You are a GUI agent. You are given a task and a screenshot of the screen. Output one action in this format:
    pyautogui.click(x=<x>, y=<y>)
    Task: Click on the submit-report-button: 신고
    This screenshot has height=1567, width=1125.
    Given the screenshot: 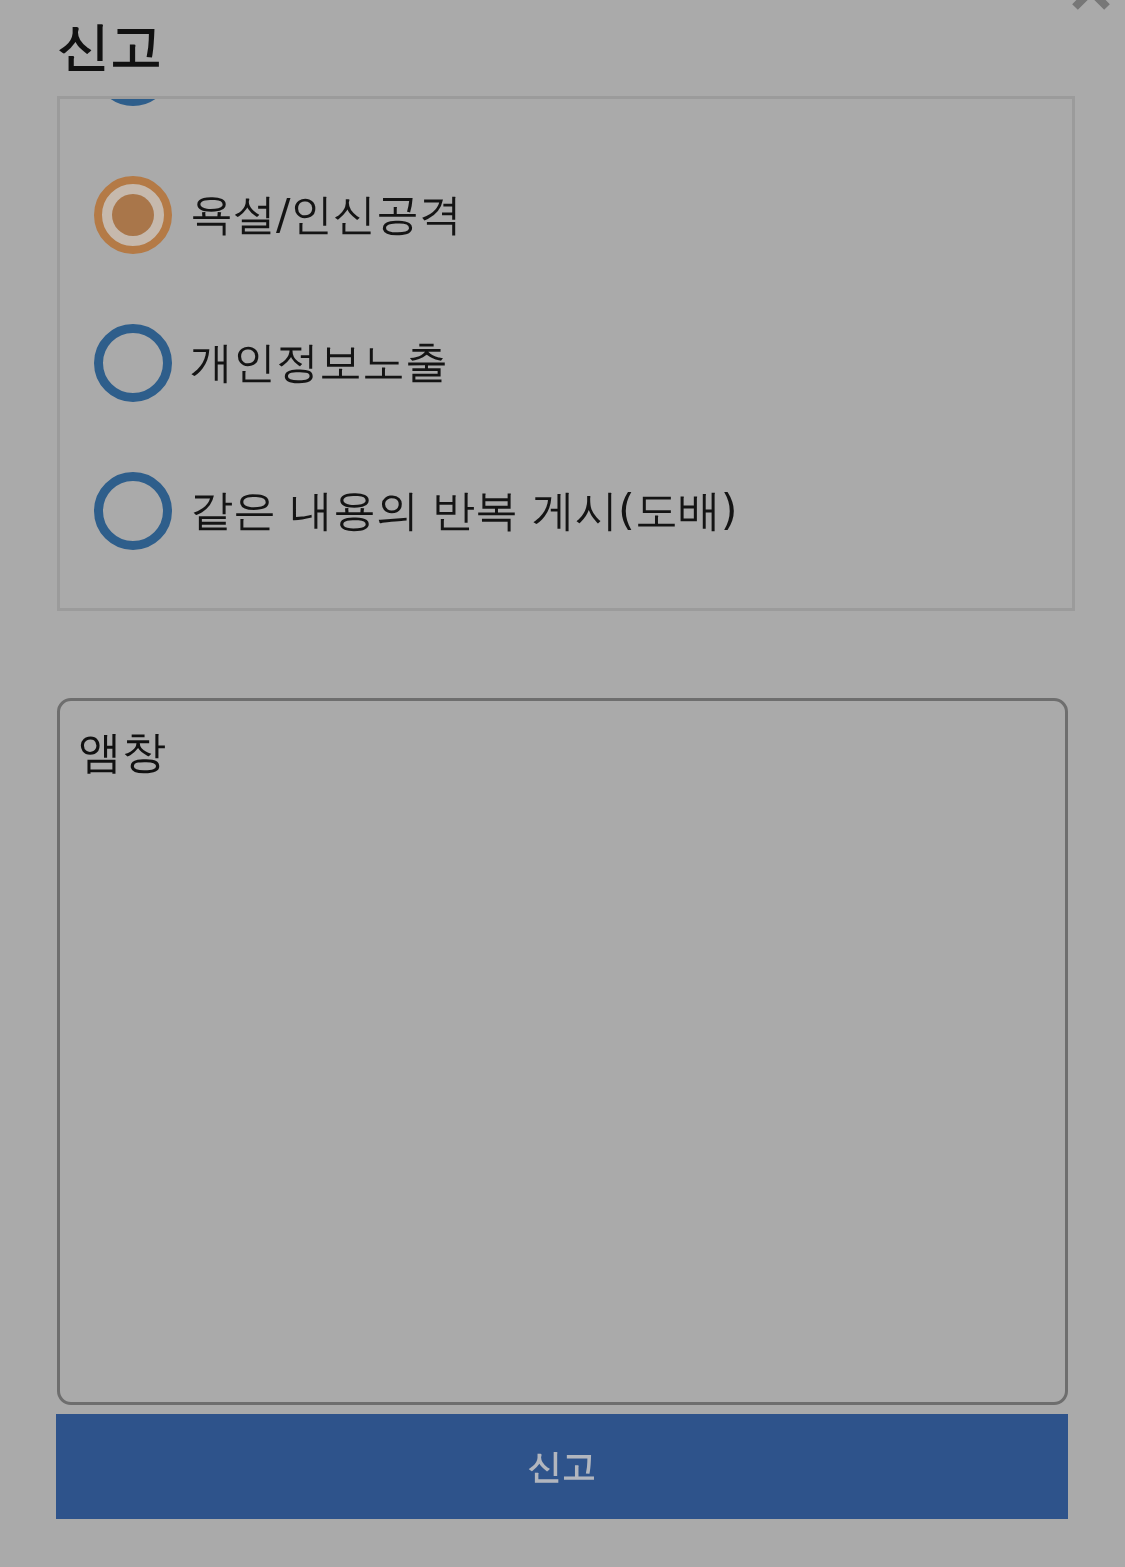 What is the action you would take?
    pyautogui.click(x=562, y=1466)
    